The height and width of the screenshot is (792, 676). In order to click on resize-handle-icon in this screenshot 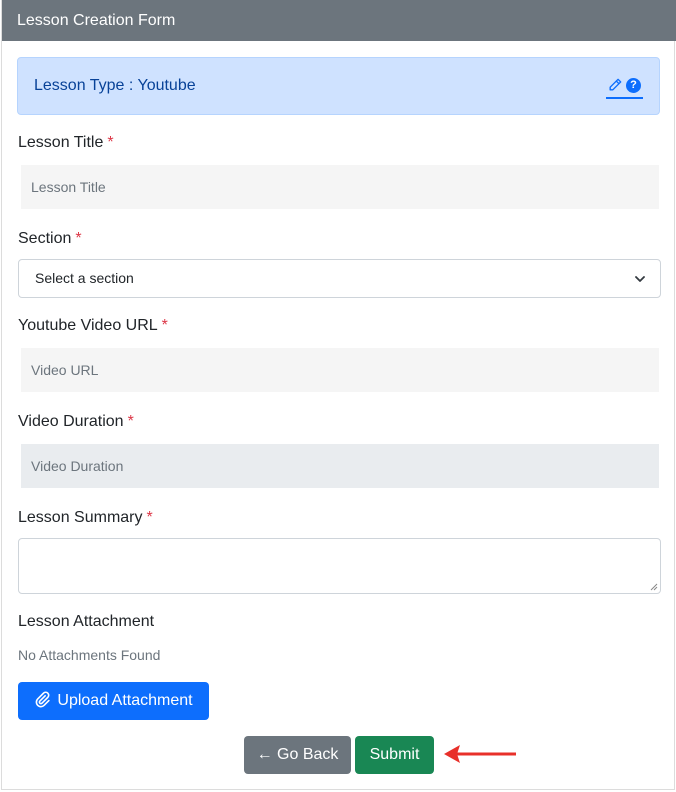, I will do `click(654, 587)`.